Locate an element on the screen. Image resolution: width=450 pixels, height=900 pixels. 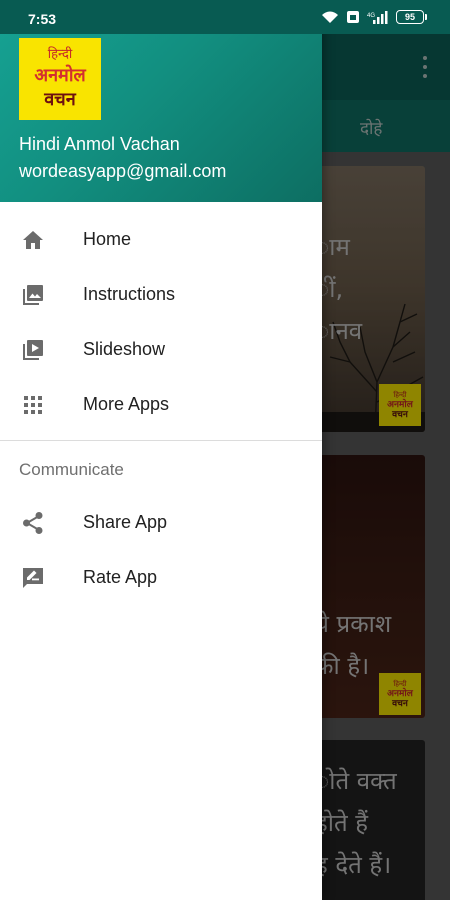
app-logo: हिन्दी अनमोल वचन is located at coordinates (60, 79).